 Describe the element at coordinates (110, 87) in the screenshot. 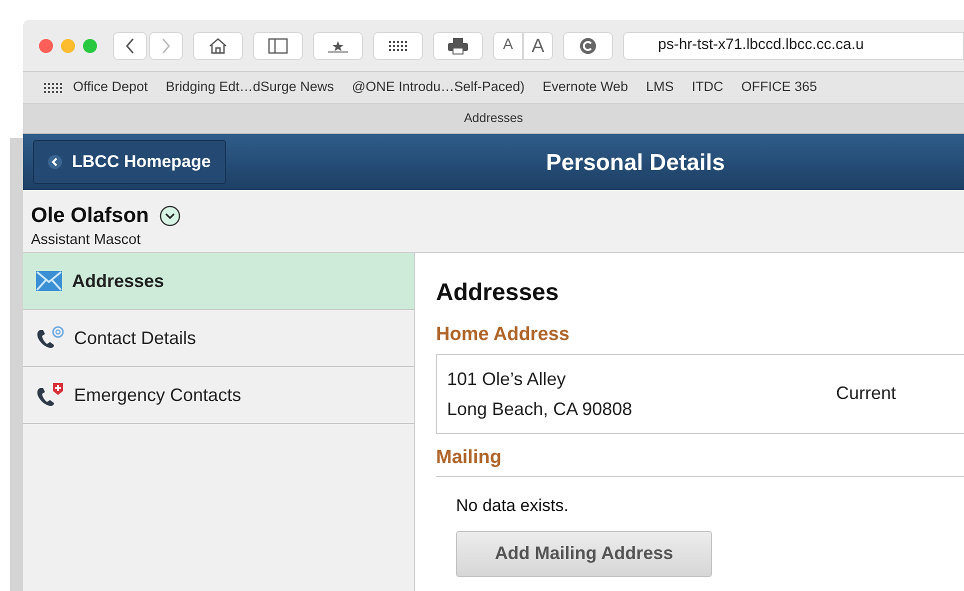

I see `bookmark-link: Office Depot` at that location.